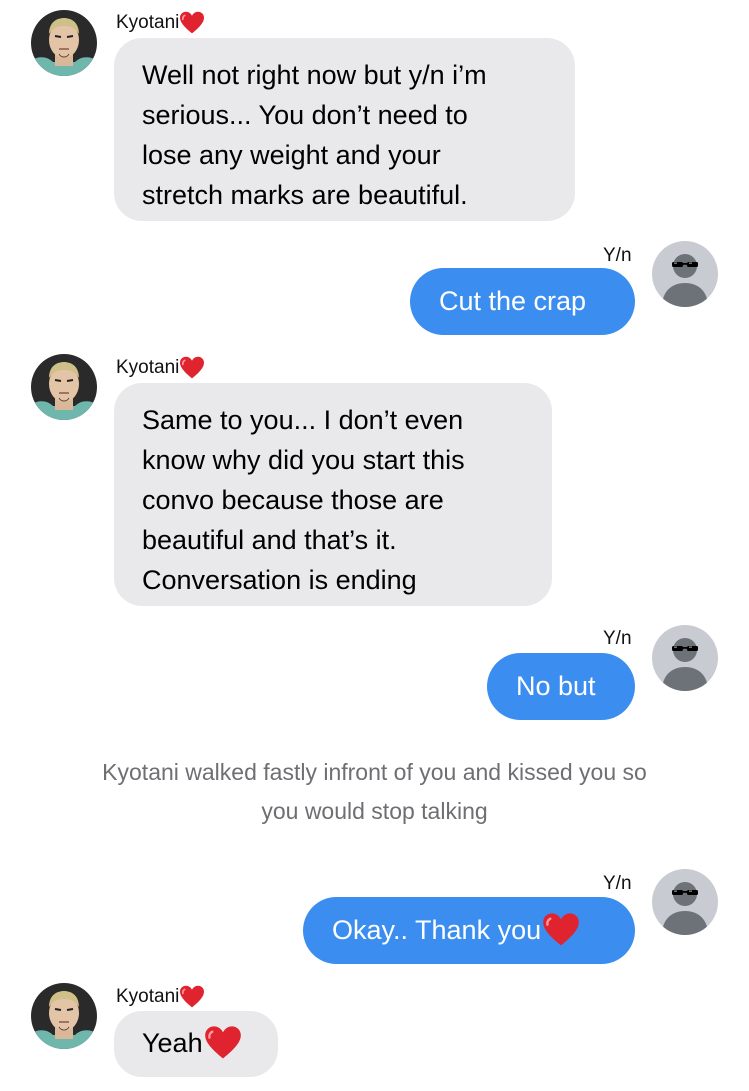  Describe the element at coordinates (305, 195) in the screenshot. I see `message-line: stretch marks are beautiful.` at that location.